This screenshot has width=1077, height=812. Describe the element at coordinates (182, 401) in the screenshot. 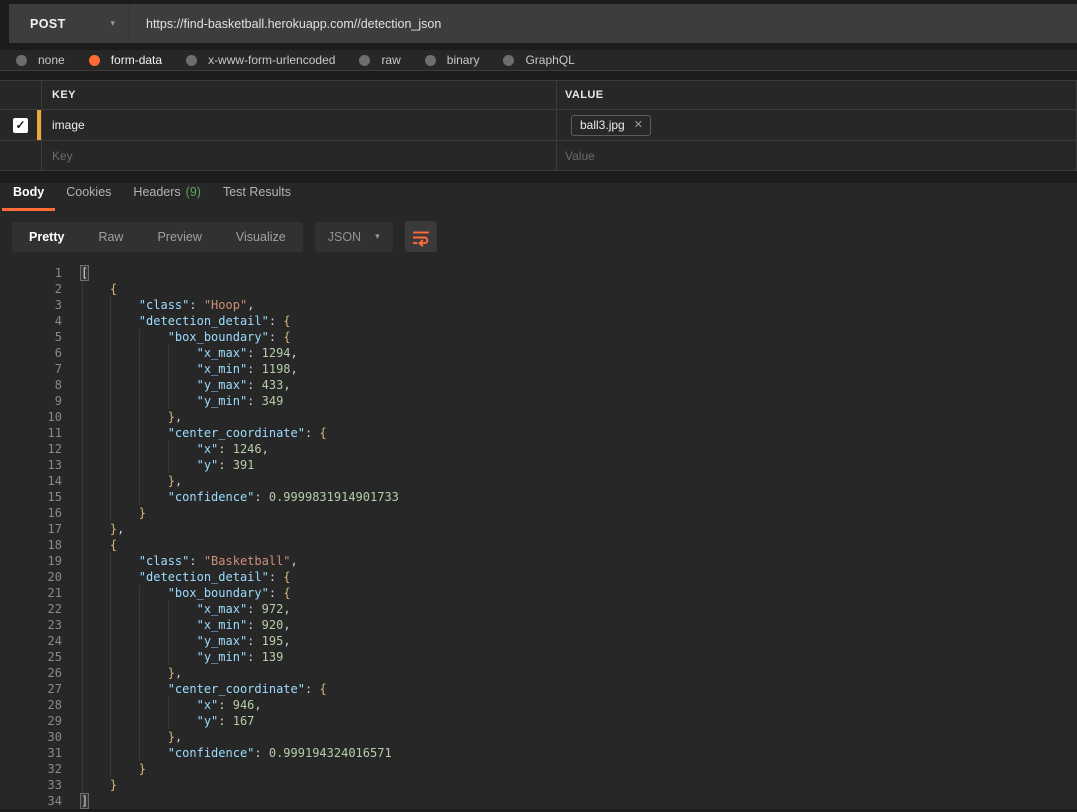

I see `line-content: "y_min": 349` at that location.